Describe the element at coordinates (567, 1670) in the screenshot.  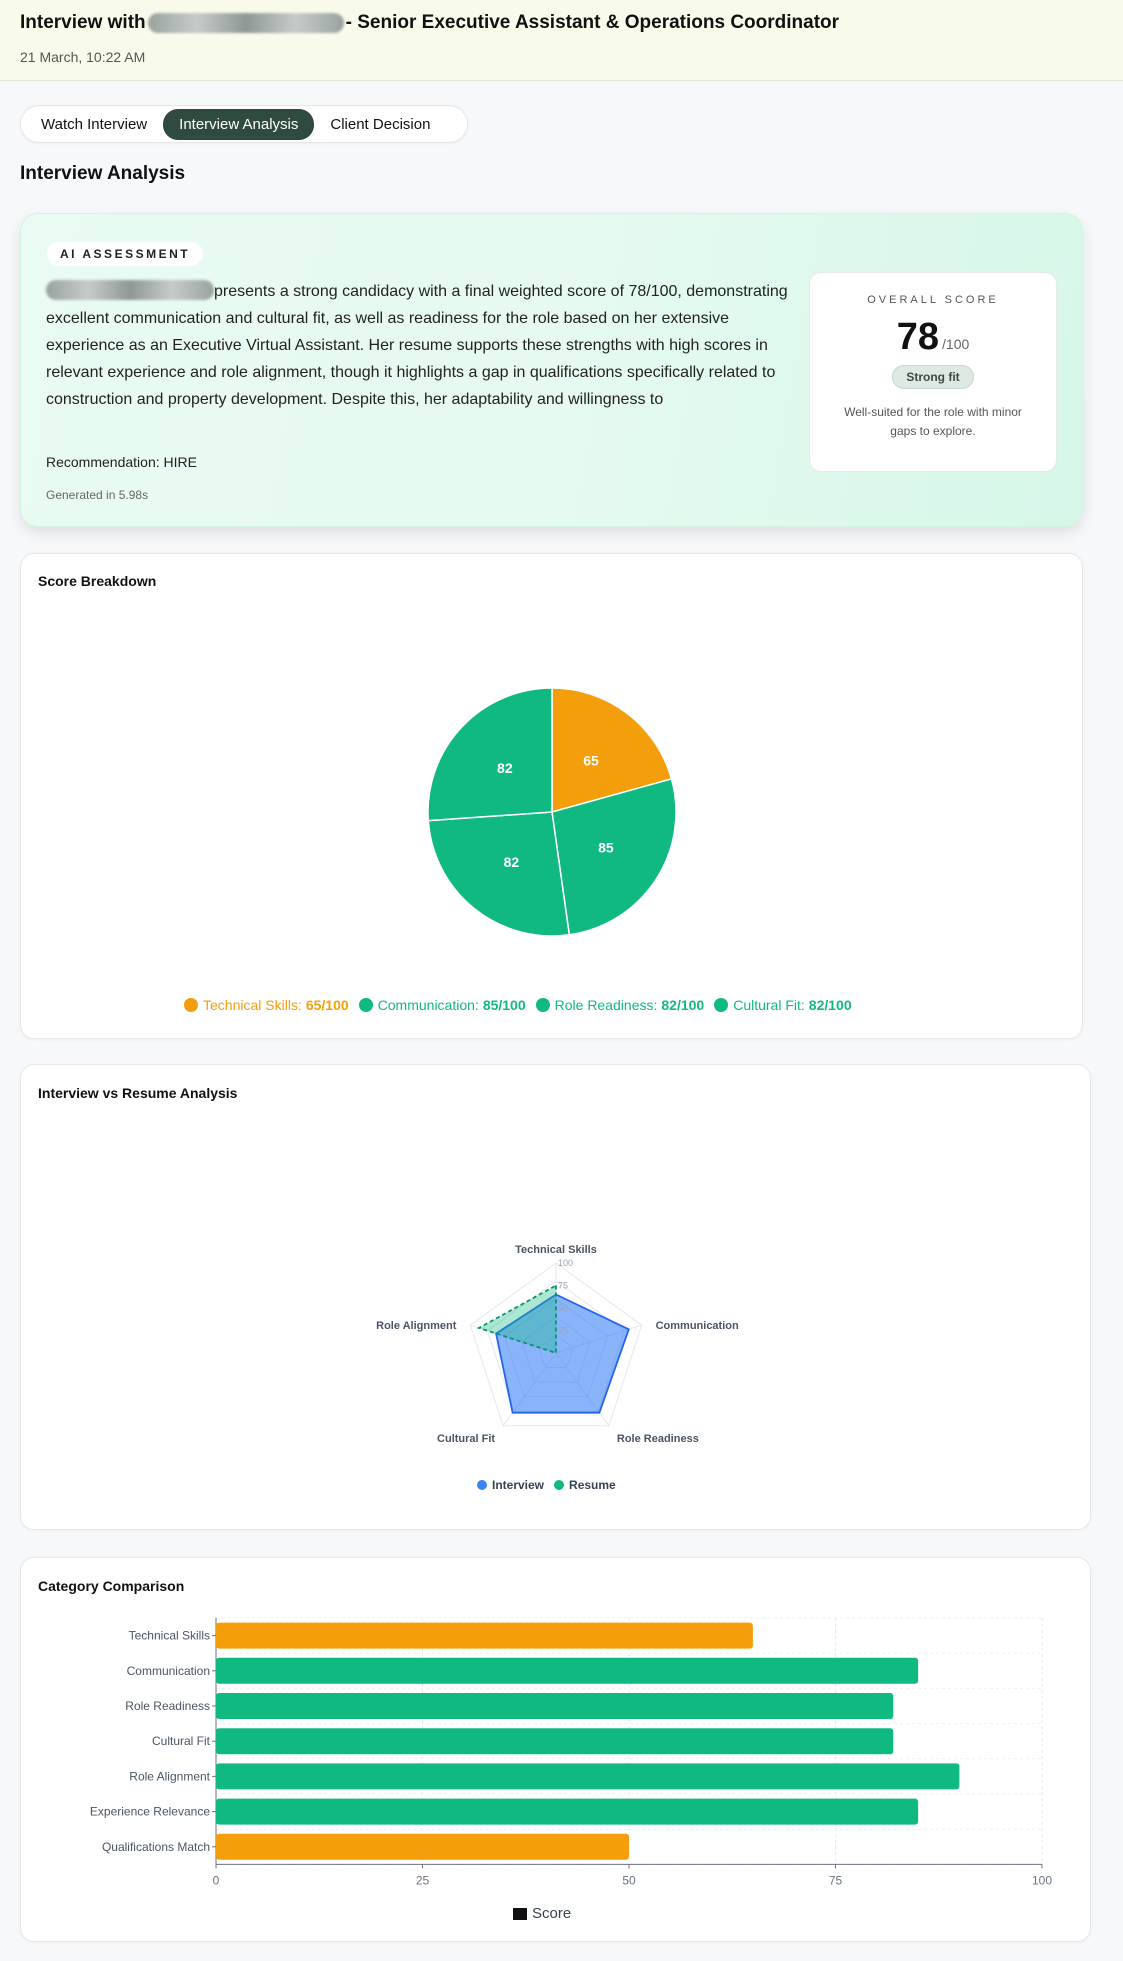
I see `bar-communication` at that location.